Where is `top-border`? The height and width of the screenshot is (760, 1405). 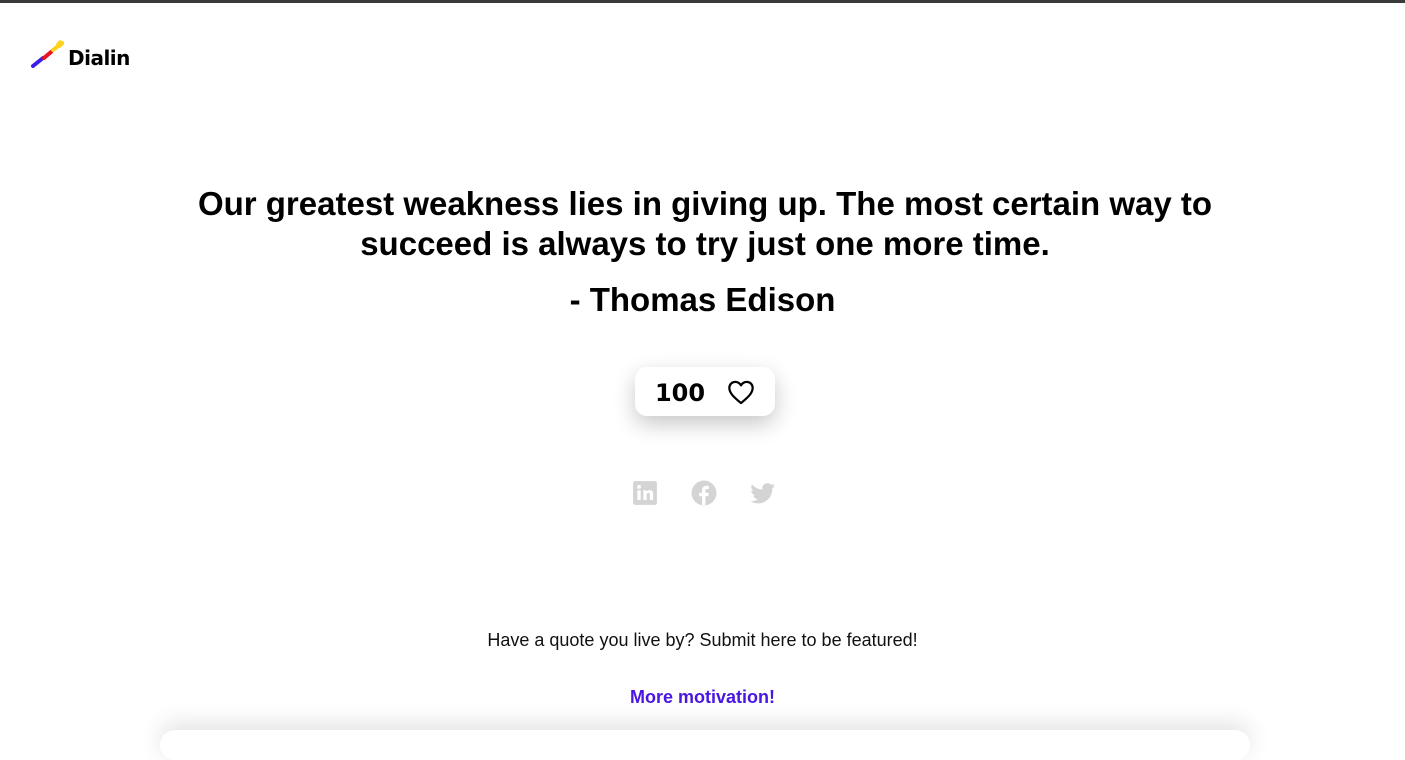
top-border is located at coordinates (702, 1).